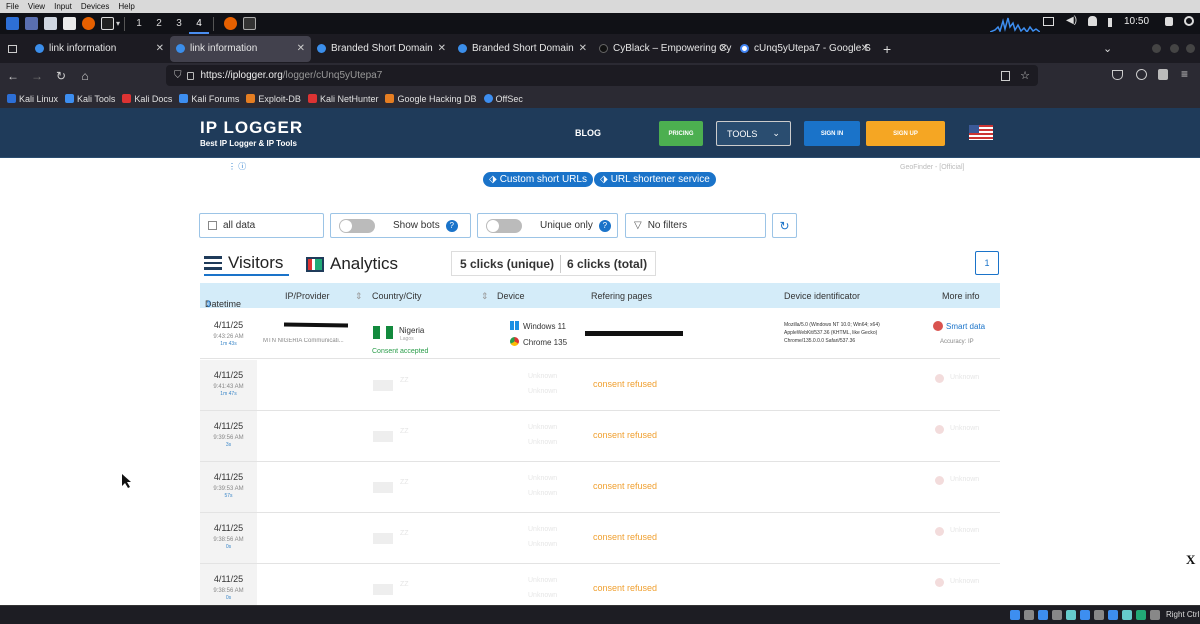  What do you see at coordinates (36, 6) in the screenshot?
I see `vm-menu-view: View` at bounding box center [36, 6].